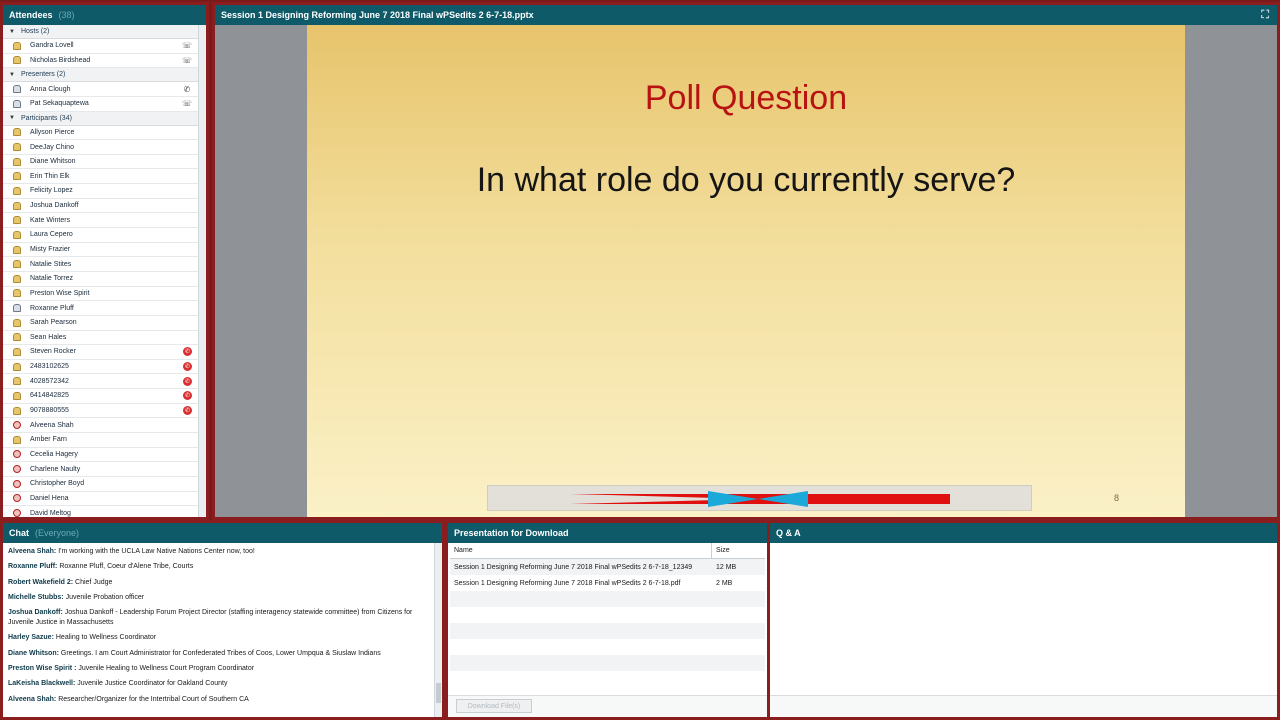 This screenshot has width=1280, height=720. Describe the element at coordinates (48, 440) in the screenshot. I see `attendee-name: Amber Farn` at that location.